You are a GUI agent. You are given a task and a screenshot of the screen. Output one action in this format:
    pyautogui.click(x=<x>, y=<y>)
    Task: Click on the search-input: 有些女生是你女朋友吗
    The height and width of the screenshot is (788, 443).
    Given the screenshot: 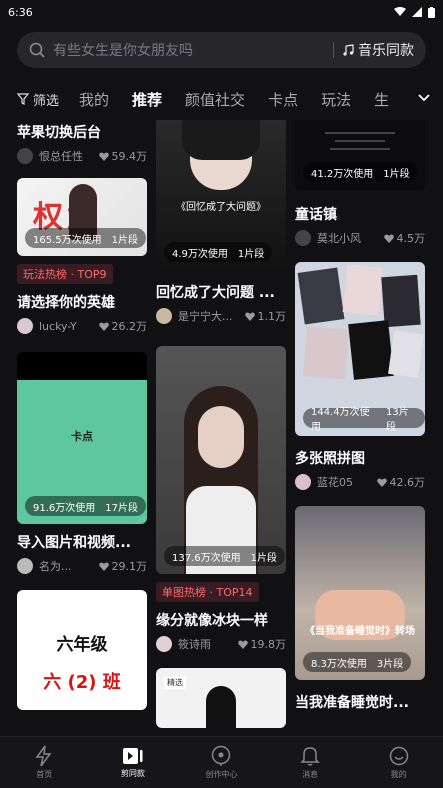 What is the action you would take?
    pyautogui.click(x=189, y=50)
    